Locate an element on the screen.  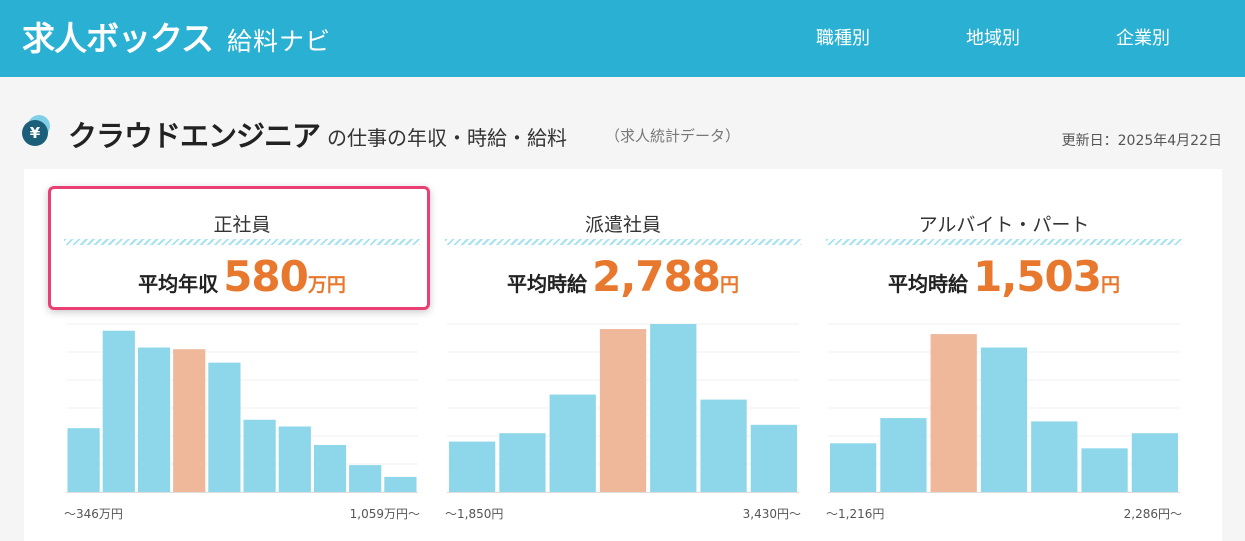
site-logo: 求人ボックス 給料ナビ is located at coordinates (176, 36).